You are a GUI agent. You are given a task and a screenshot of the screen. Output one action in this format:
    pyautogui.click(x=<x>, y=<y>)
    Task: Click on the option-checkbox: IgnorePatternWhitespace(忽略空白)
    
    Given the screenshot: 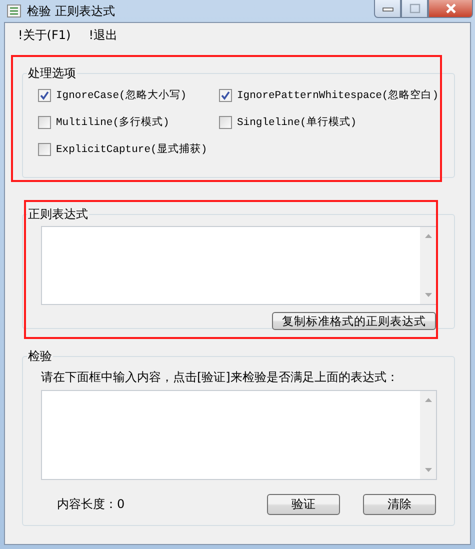 What is the action you would take?
    pyautogui.click(x=336, y=95)
    